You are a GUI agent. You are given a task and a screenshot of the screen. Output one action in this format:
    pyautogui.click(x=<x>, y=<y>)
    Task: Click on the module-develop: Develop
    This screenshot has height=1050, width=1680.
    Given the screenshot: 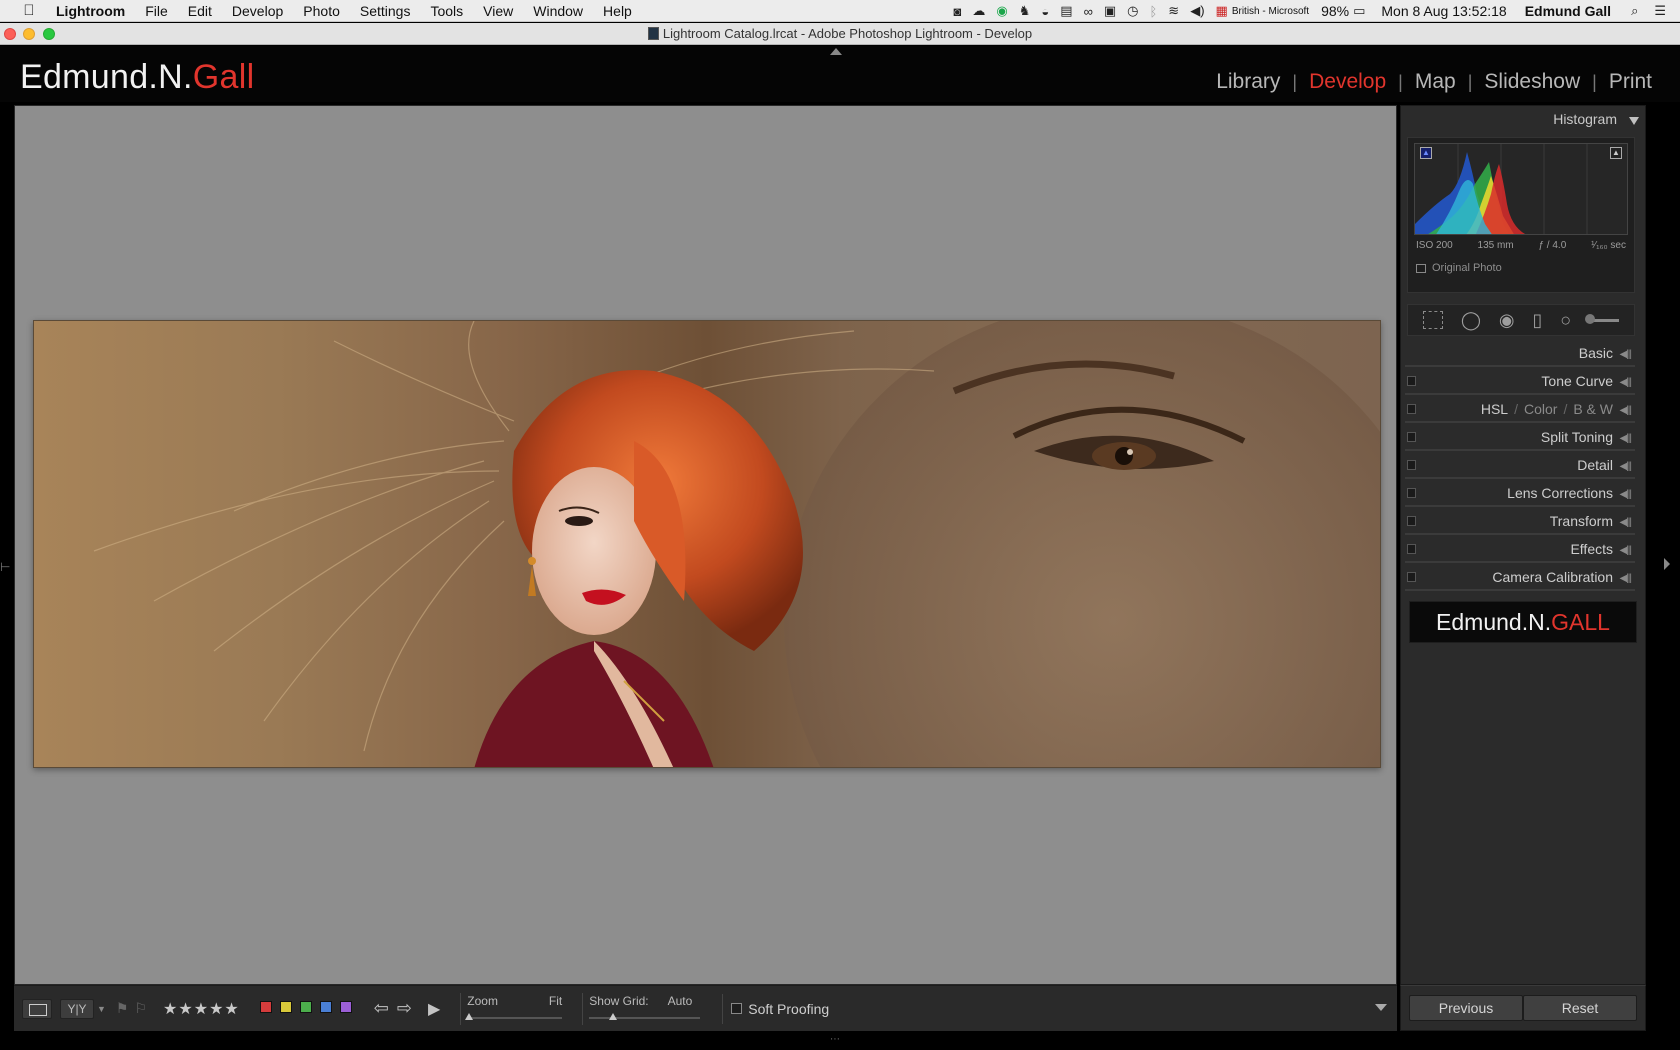 What is the action you would take?
    pyautogui.click(x=1347, y=82)
    